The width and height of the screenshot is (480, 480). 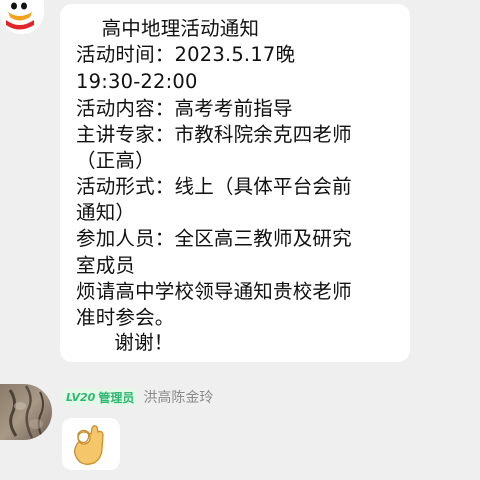 I want to click on message-line: （正高）, so click(x=115, y=160).